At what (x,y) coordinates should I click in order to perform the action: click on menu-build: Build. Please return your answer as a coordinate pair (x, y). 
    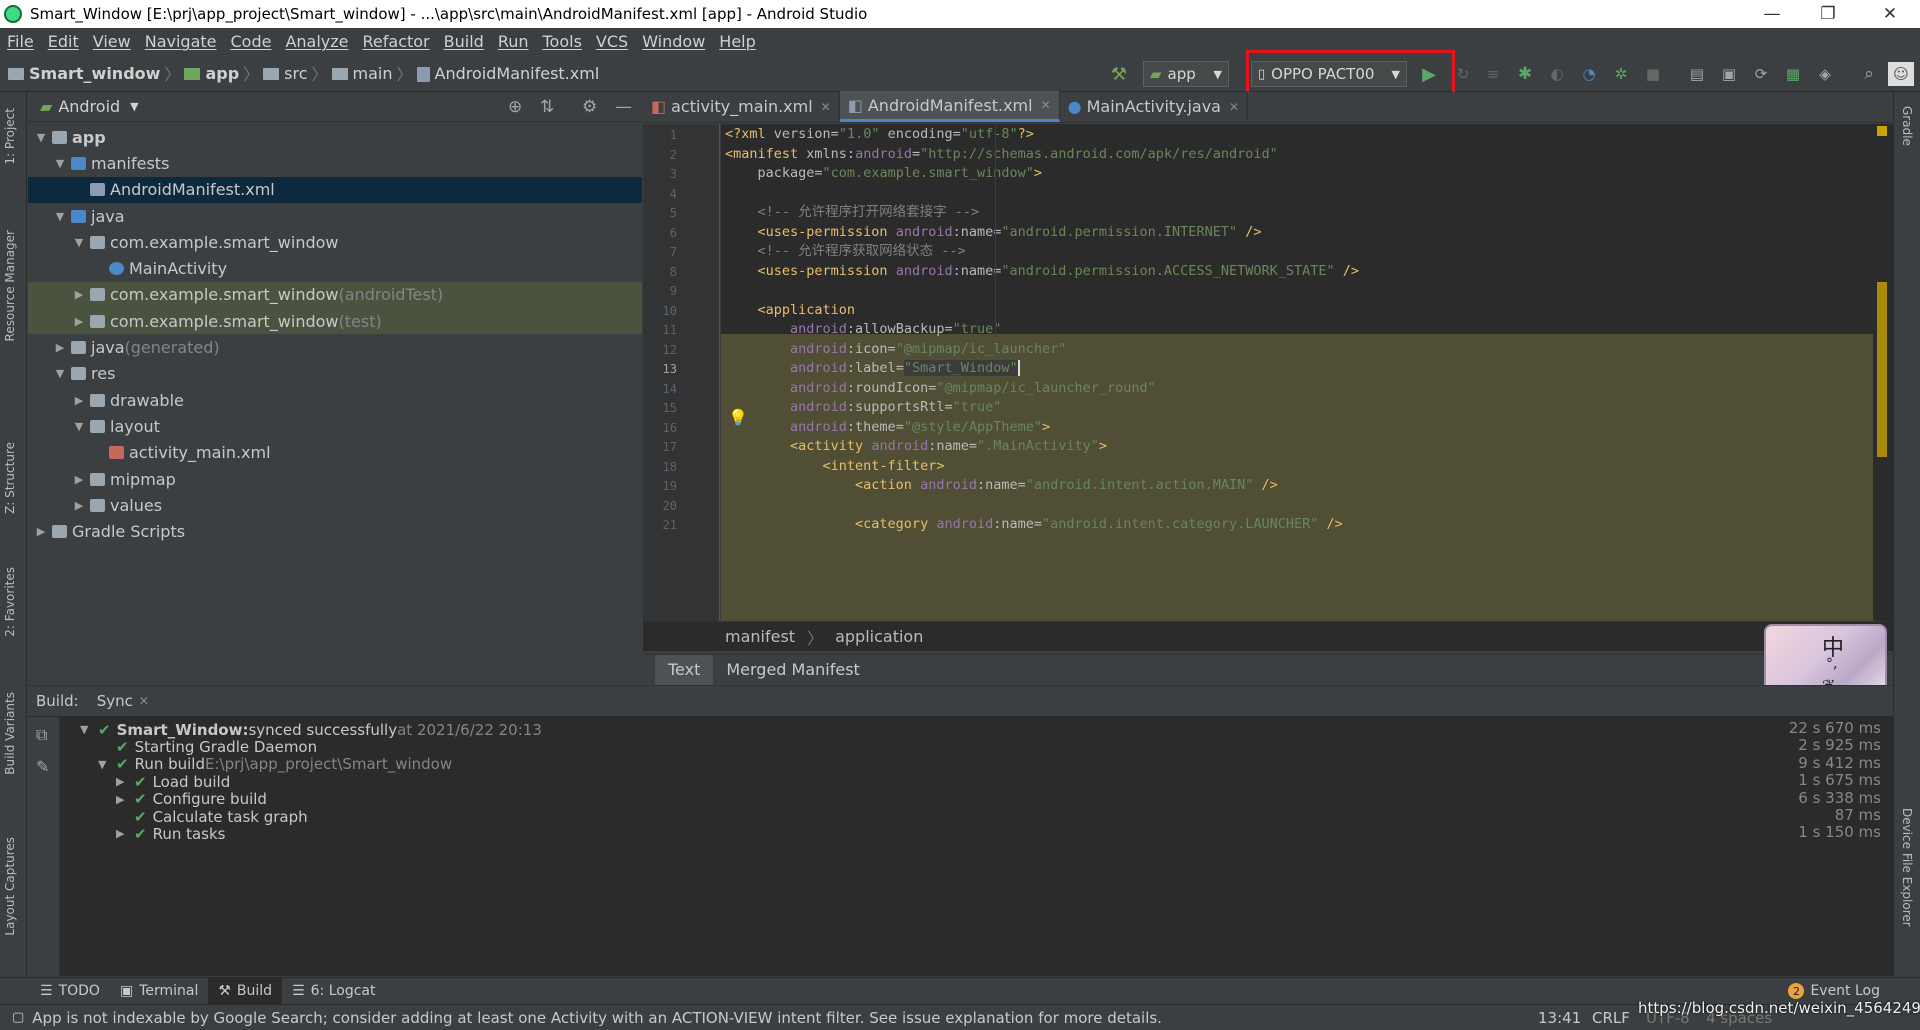
    Looking at the image, I should click on (464, 41).